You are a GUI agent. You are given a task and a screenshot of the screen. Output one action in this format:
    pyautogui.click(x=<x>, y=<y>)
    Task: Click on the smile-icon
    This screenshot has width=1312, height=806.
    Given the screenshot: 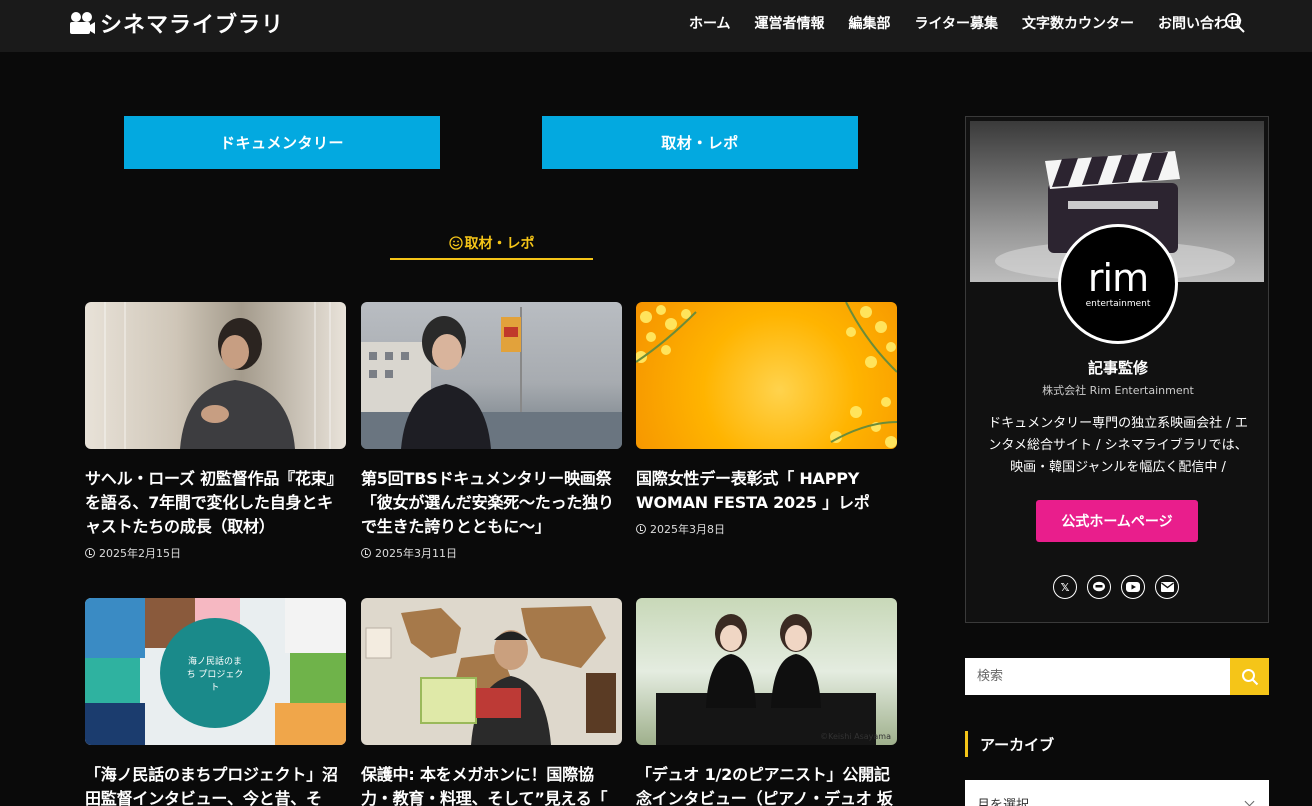 What is the action you would take?
    pyautogui.click(x=455, y=243)
    